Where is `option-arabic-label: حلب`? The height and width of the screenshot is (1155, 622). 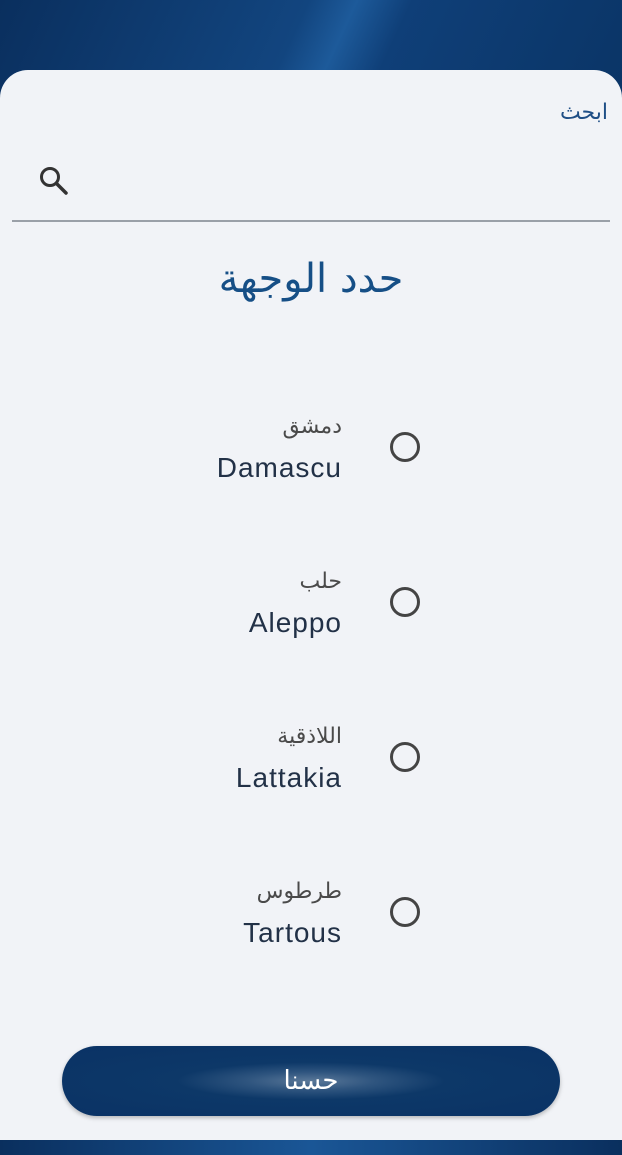
option-arabic-label: حلب is located at coordinates (321, 581).